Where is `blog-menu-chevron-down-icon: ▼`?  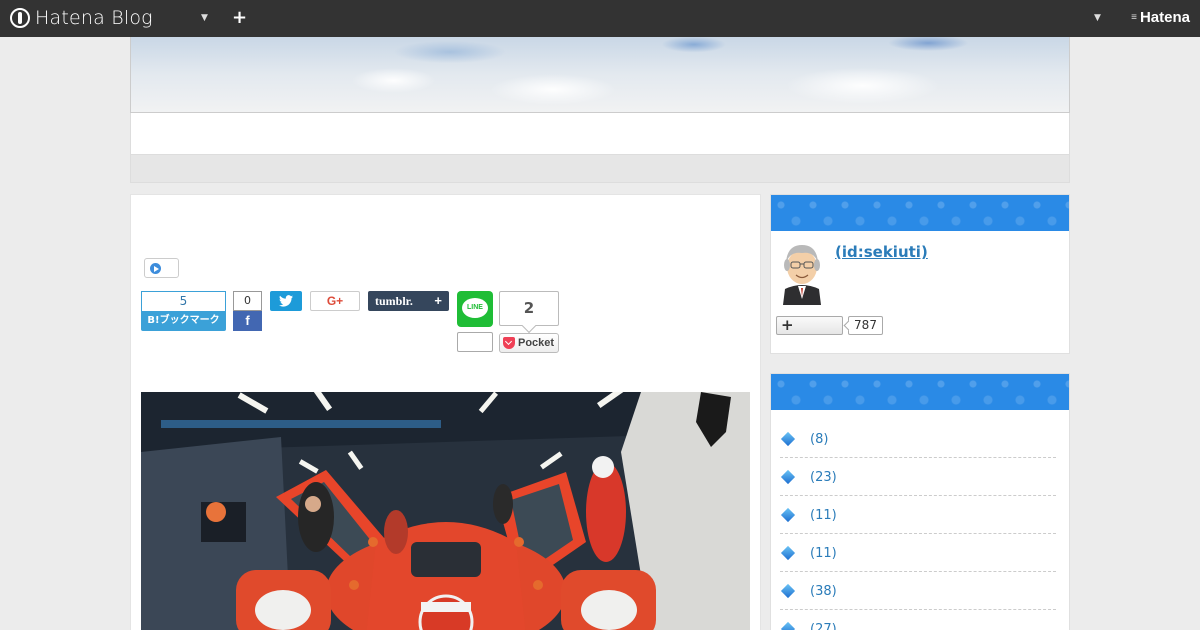 blog-menu-chevron-down-icon: ▼ is located at coordinates (204, 18).